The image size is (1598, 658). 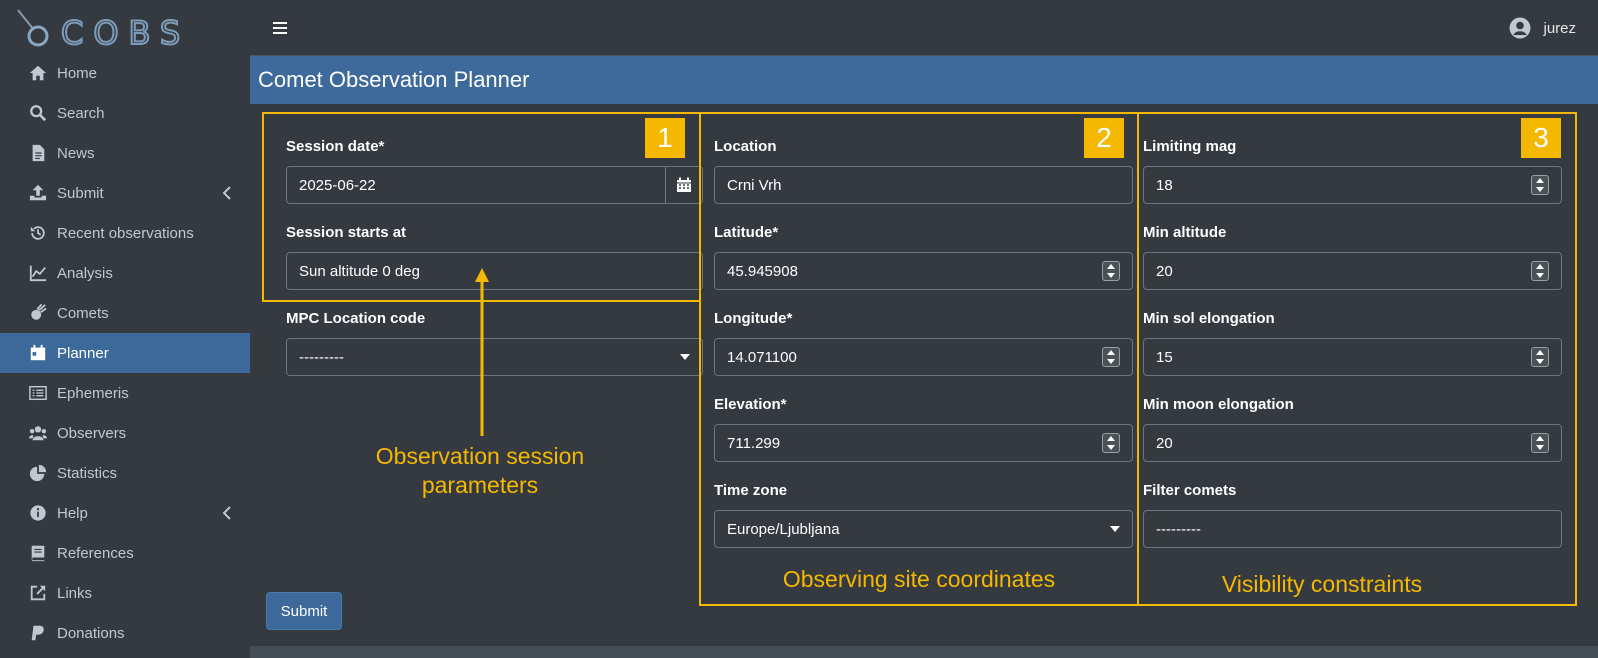 I want to click on user-name: jurez, so click(x=1559, y=28).